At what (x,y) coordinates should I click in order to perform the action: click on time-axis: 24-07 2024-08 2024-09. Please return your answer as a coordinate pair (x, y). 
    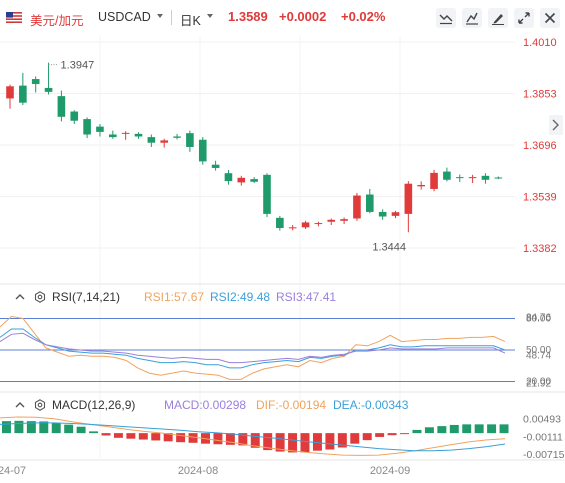
    Looking at the image, I should click on (205, 471).